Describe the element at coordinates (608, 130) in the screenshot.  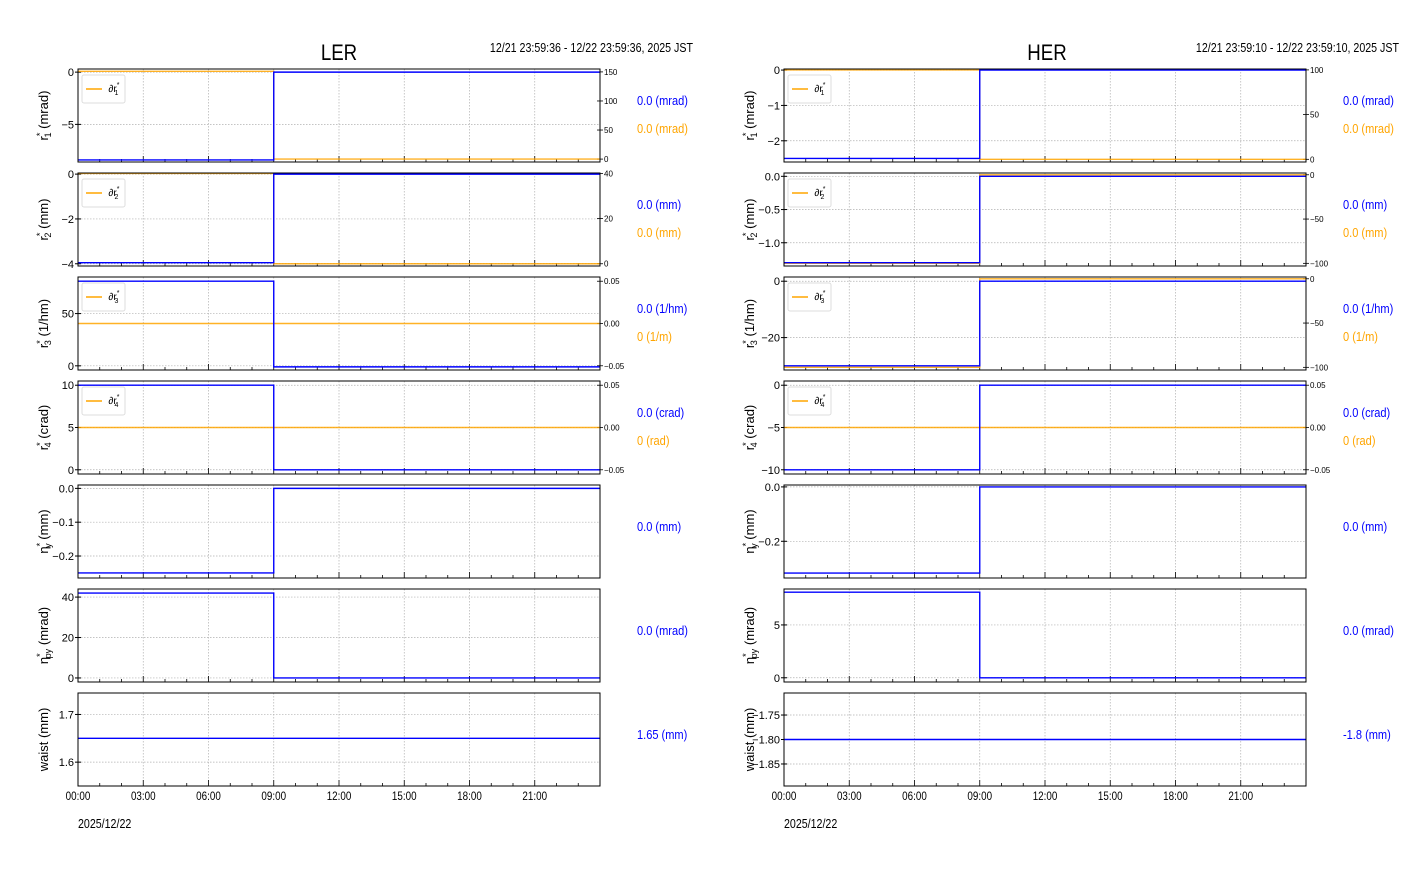
I see `right-y-tick-label: 50` at that location.